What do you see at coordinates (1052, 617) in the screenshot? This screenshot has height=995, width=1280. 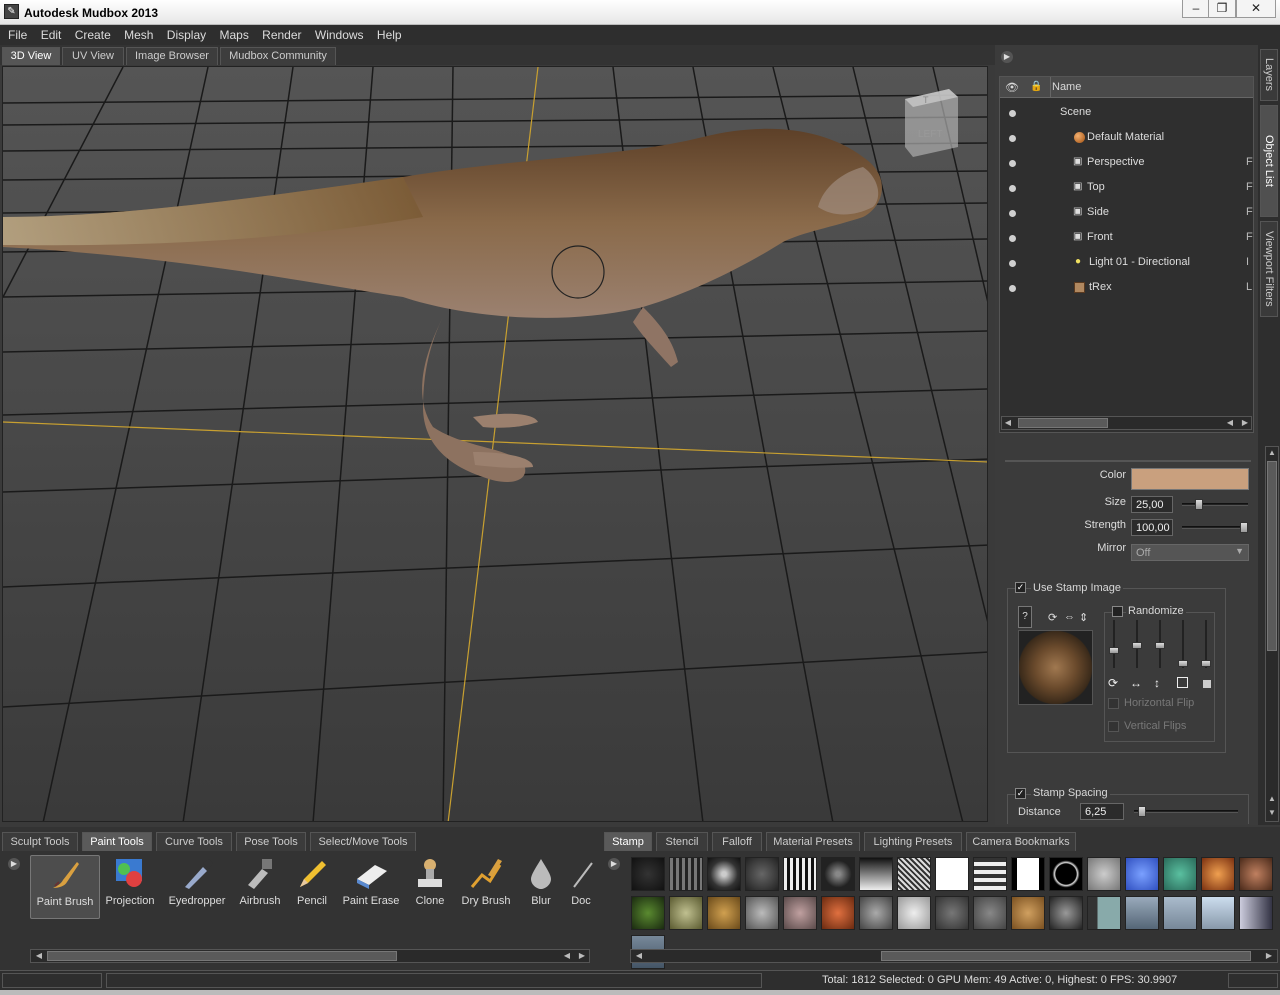 I see `stamp-rotate-icon: ⟳` at bounding box center [1052, 617].